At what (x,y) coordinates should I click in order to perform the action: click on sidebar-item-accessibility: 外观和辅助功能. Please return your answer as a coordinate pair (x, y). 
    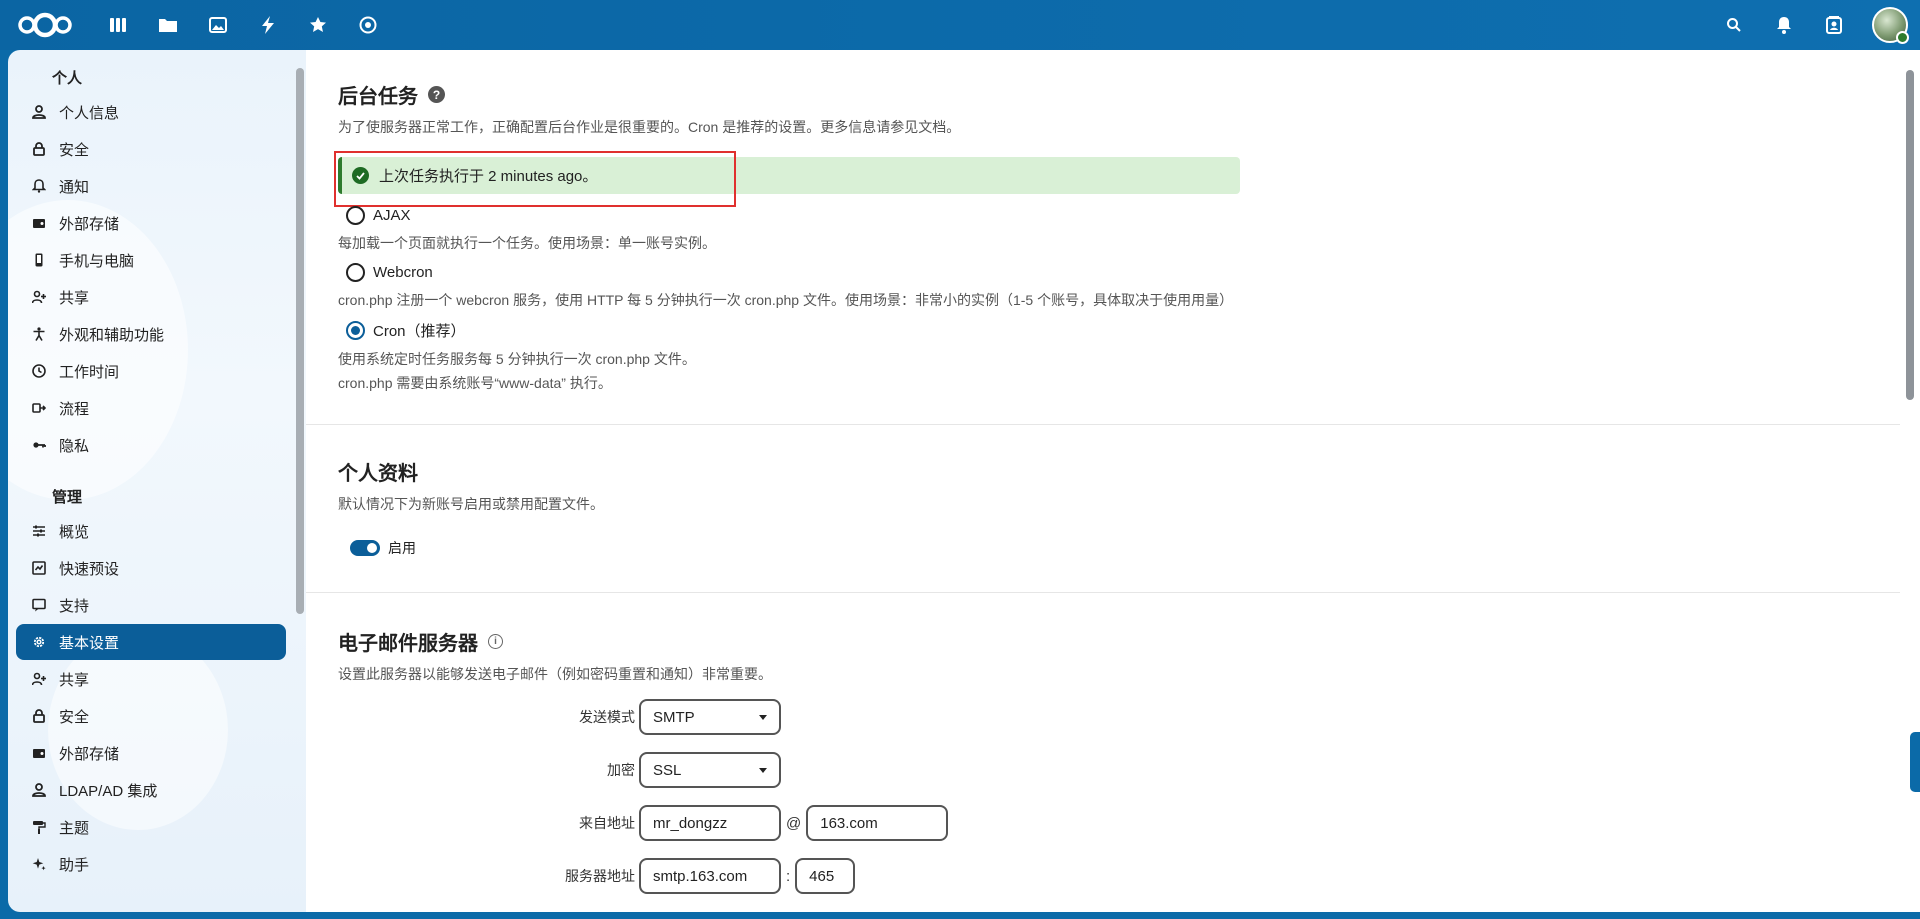
    Looking at the image, I should click on (151, 334).